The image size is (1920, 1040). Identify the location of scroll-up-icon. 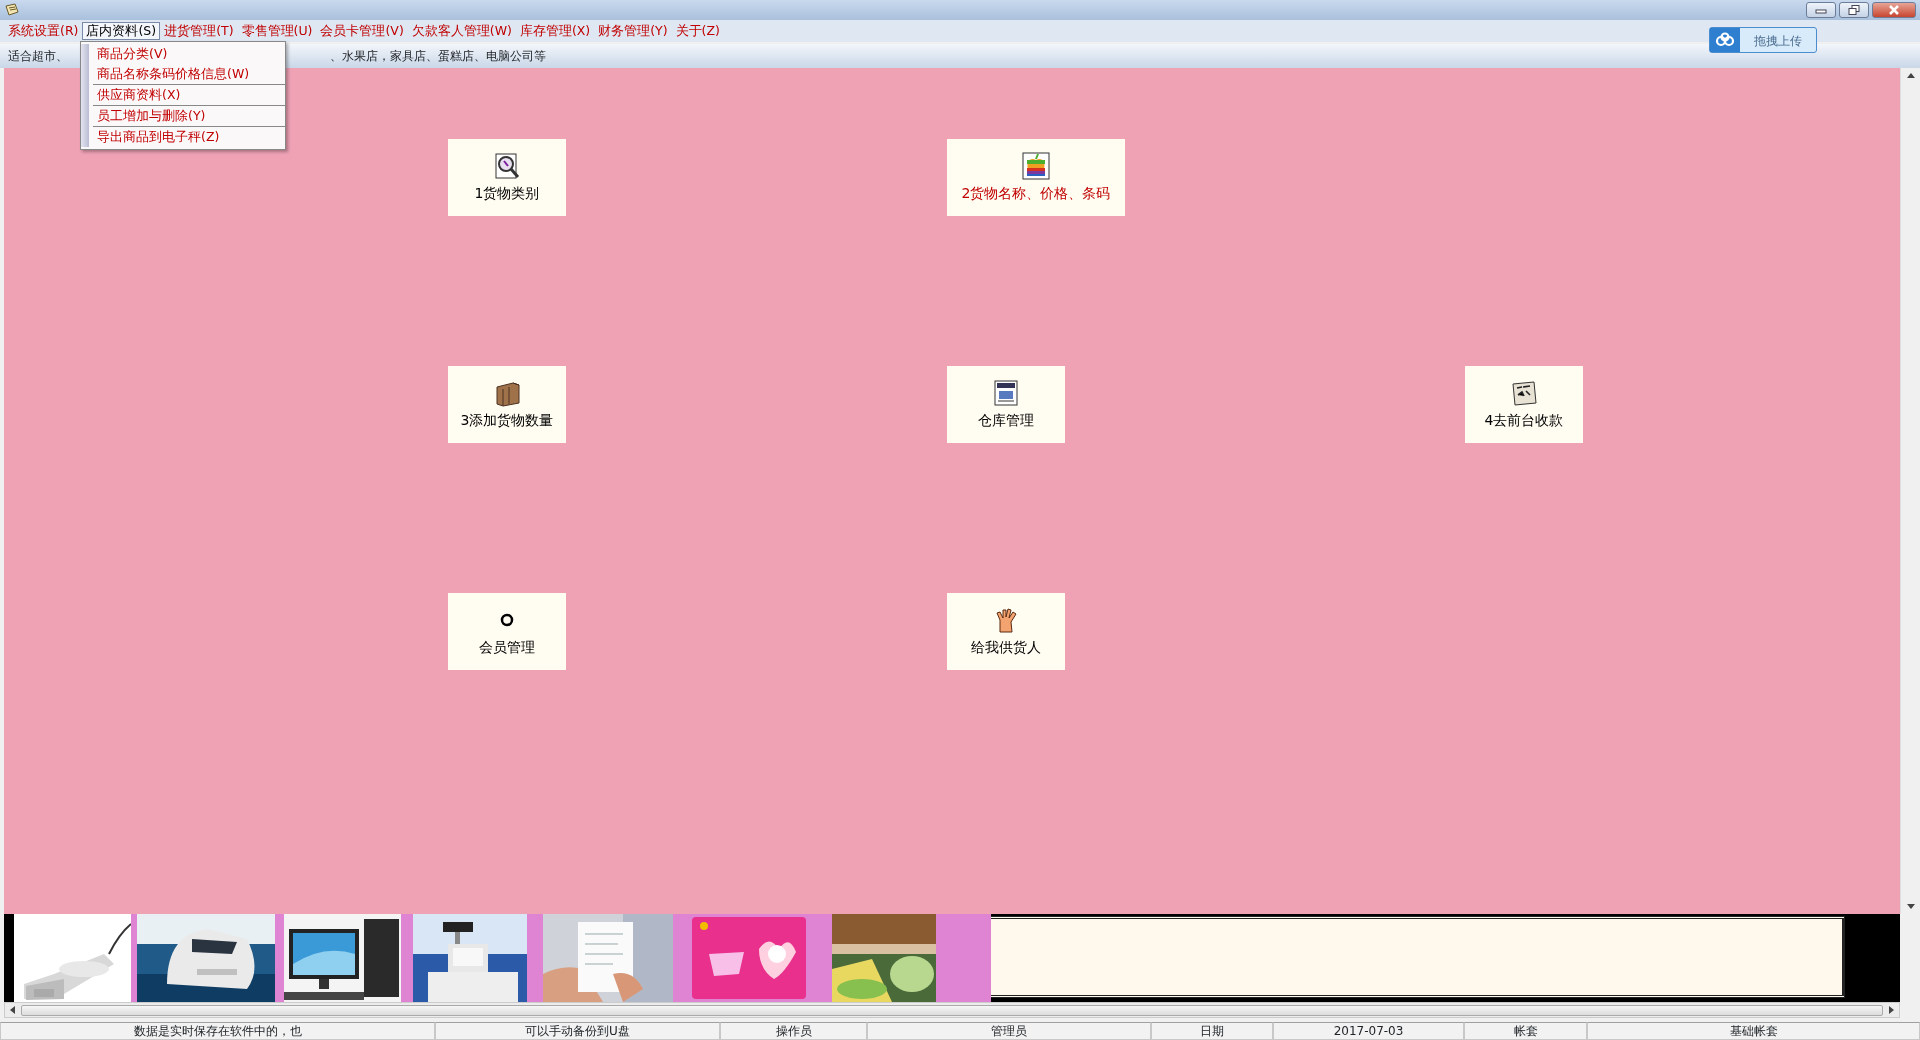
(1910, 75).